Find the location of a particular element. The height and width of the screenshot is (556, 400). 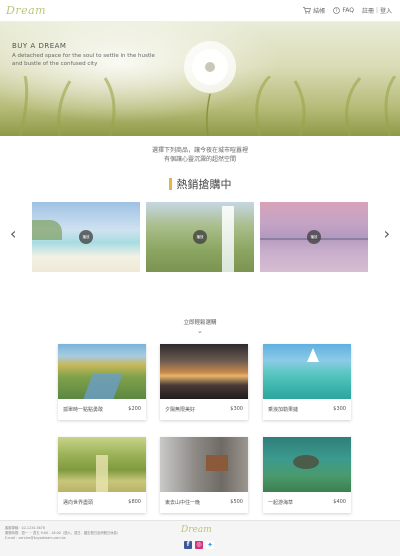

product-name: 一起游海草 is located at coordinates (281, 503).